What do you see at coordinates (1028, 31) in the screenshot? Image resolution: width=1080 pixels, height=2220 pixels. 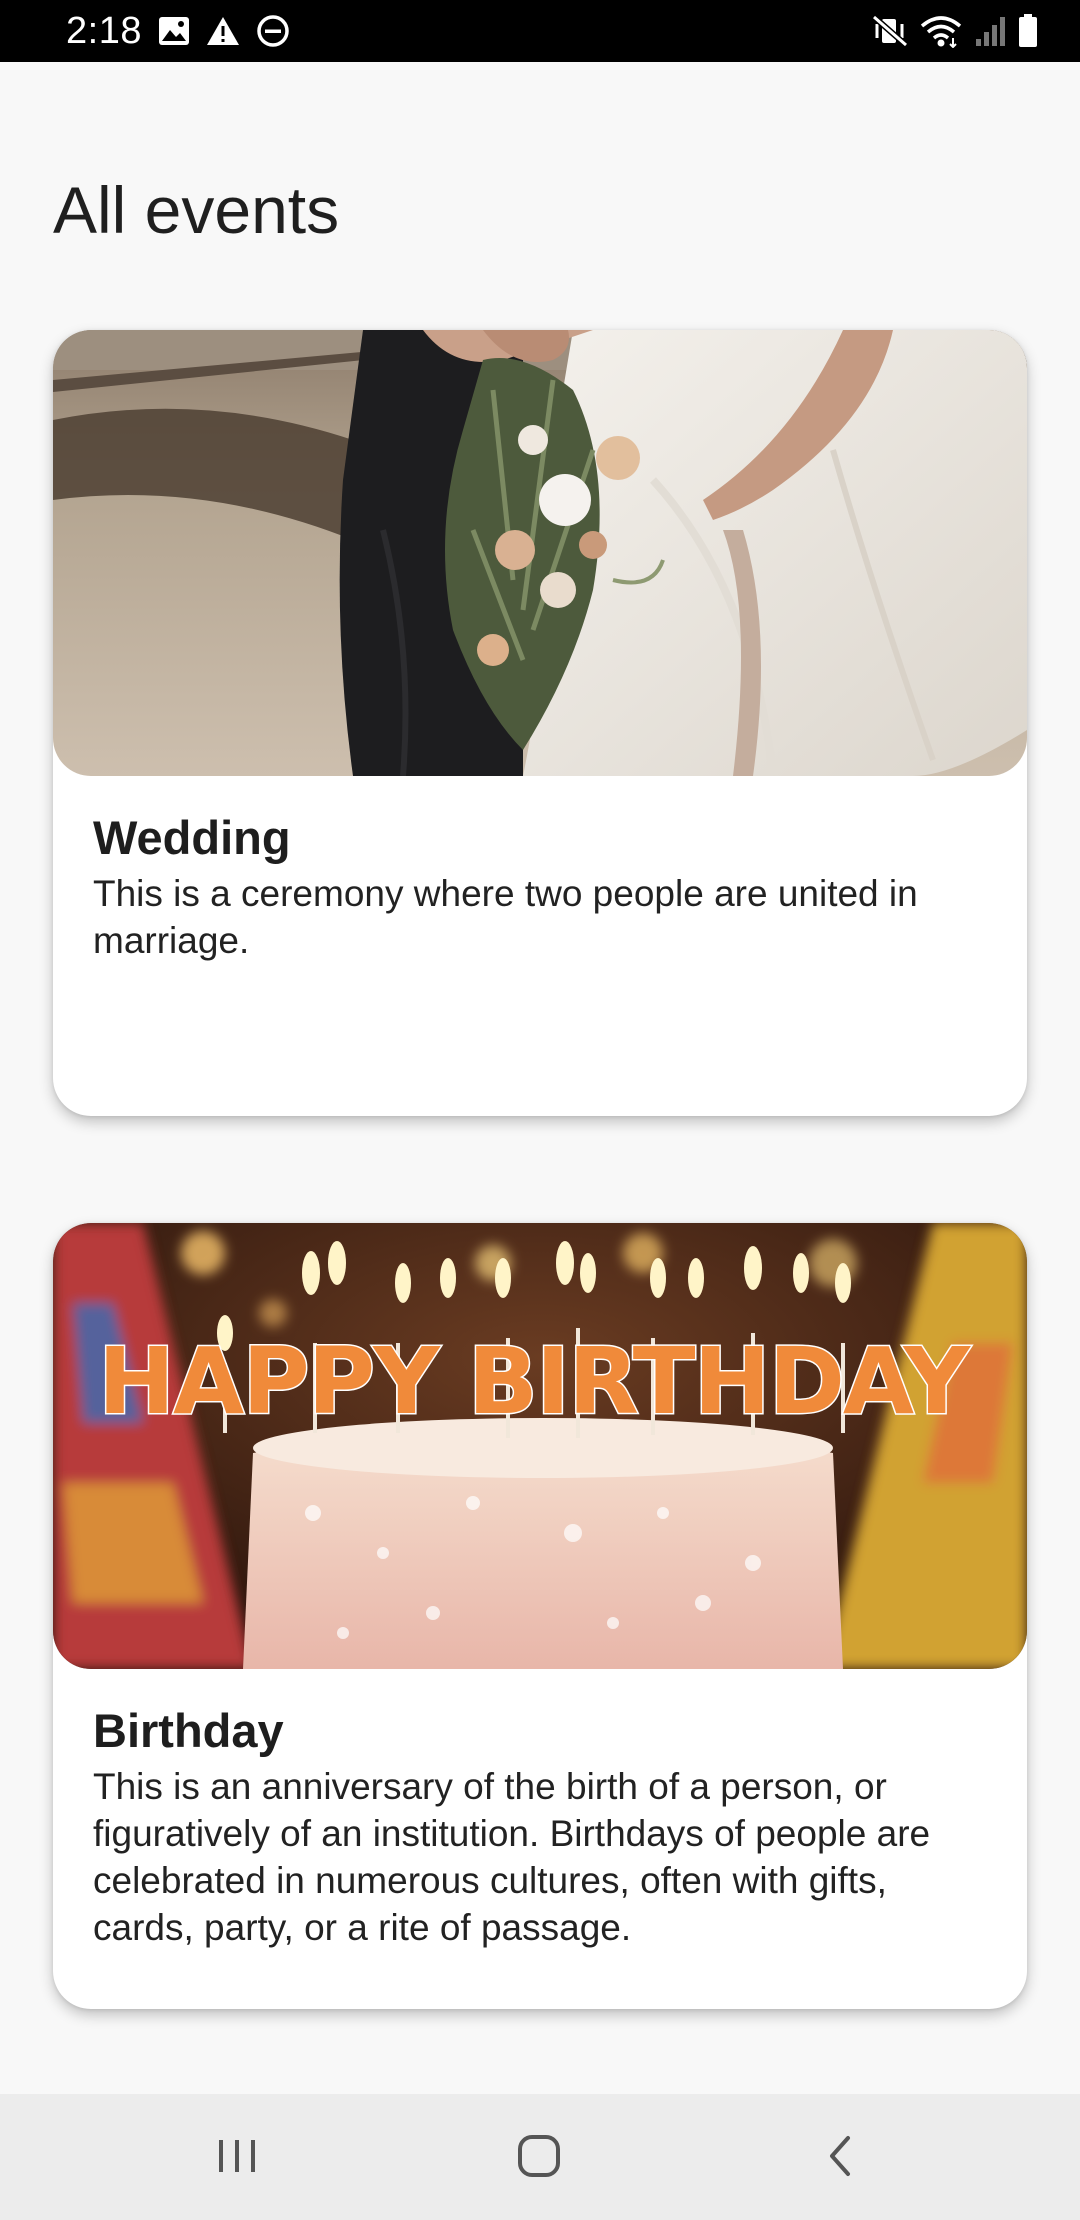 I see `battery-icon` at bounding box center [1028, 31].